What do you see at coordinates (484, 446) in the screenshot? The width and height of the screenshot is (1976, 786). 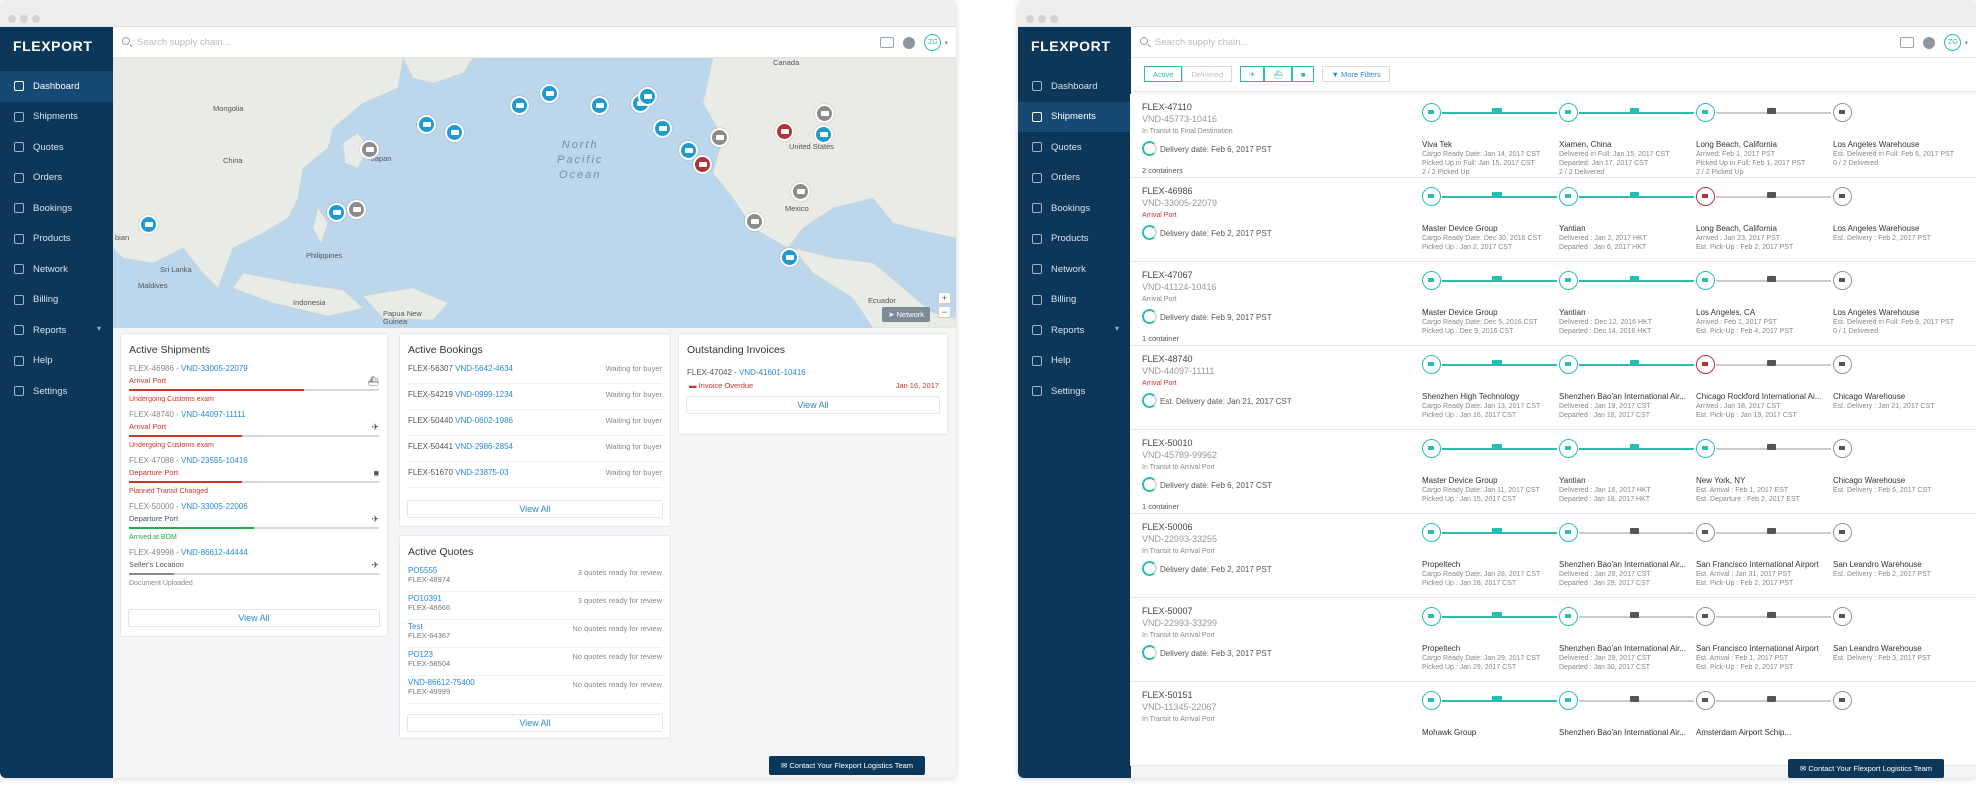 I see `booking-vnd-link: VND-2986-2854` at bounding box center [484, 446].